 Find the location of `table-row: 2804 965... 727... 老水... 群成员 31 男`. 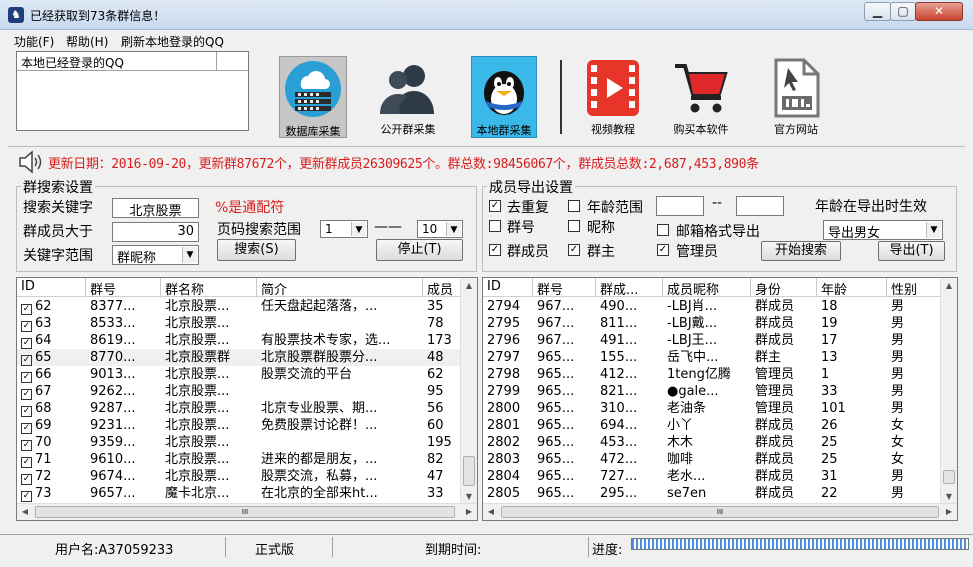

table-row: 2804 965... 727... 老水... 群成员 31 男 is located at coordinates (712, 476).